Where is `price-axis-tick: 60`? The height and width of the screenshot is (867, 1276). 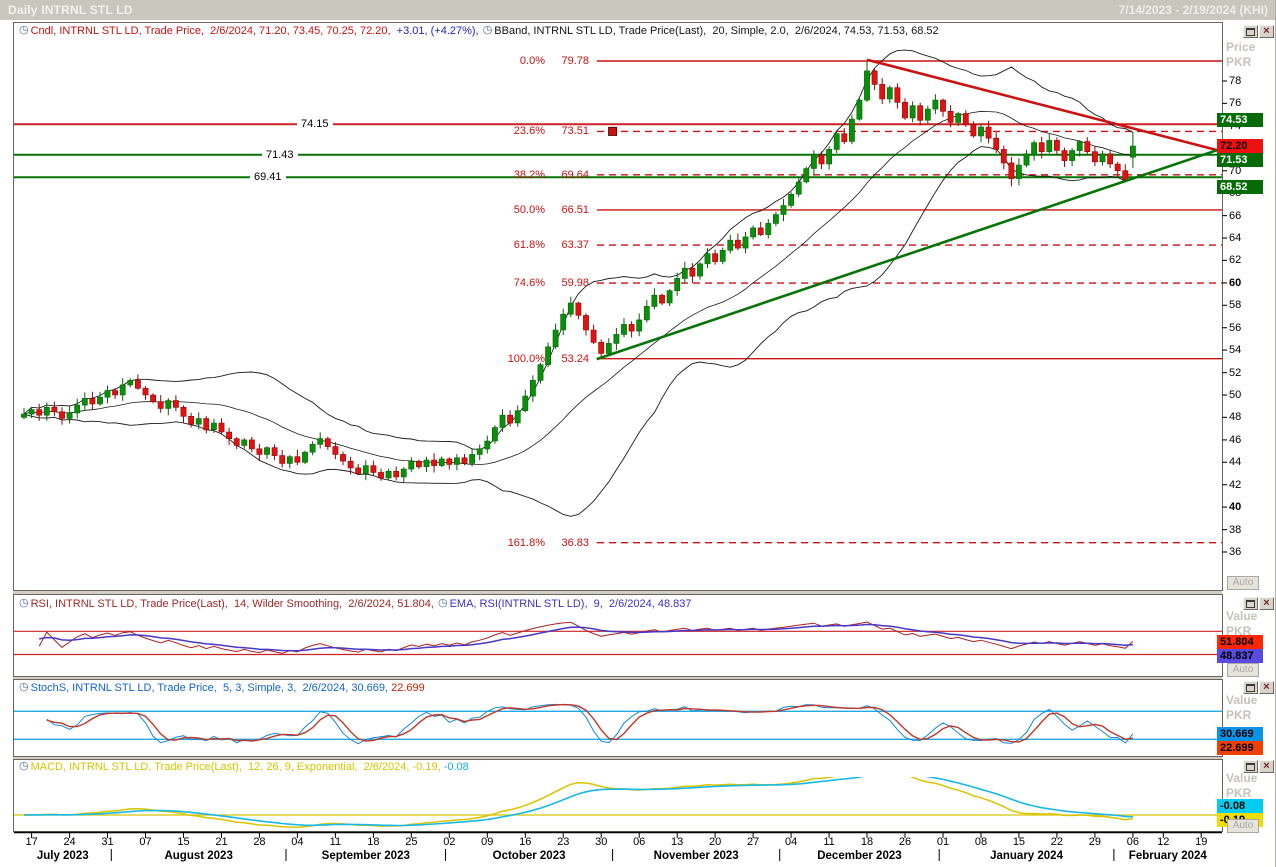
price-axis-tick: 60 is located at coordinates (1235, 282).